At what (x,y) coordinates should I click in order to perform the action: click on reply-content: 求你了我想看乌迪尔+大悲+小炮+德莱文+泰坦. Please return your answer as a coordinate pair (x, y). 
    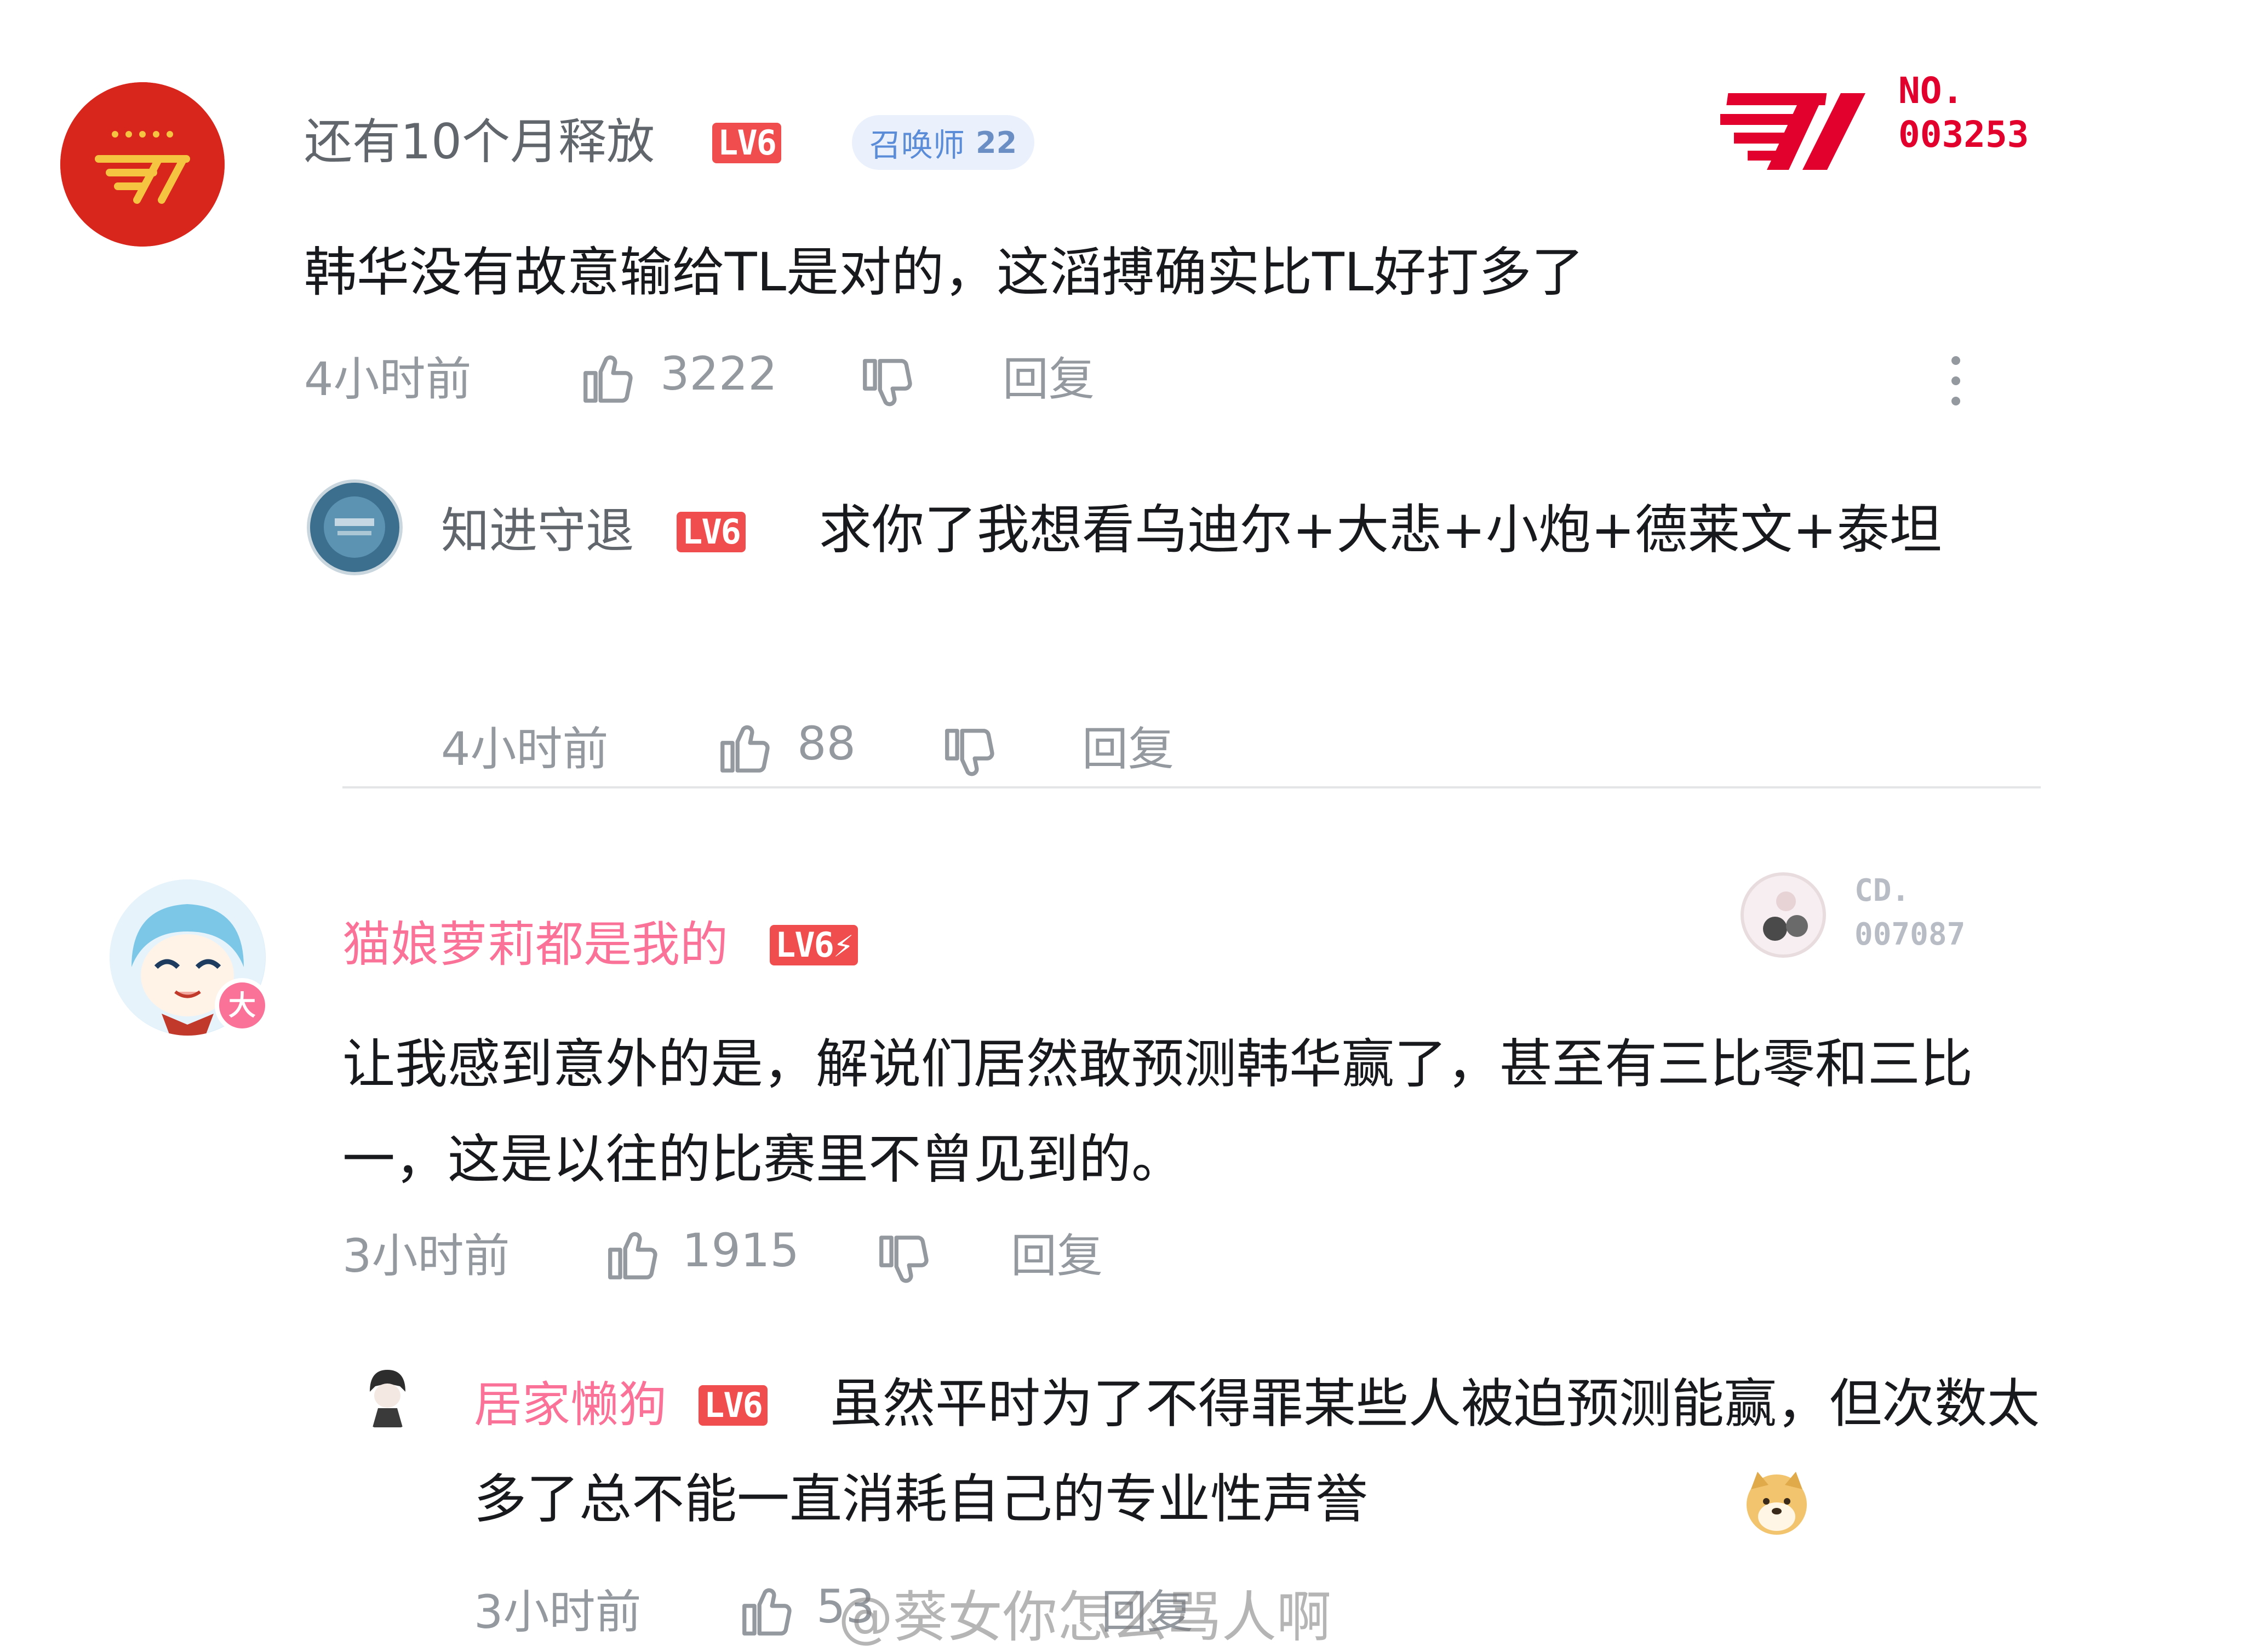
    Looking at the image, I should click on (1249, 530).